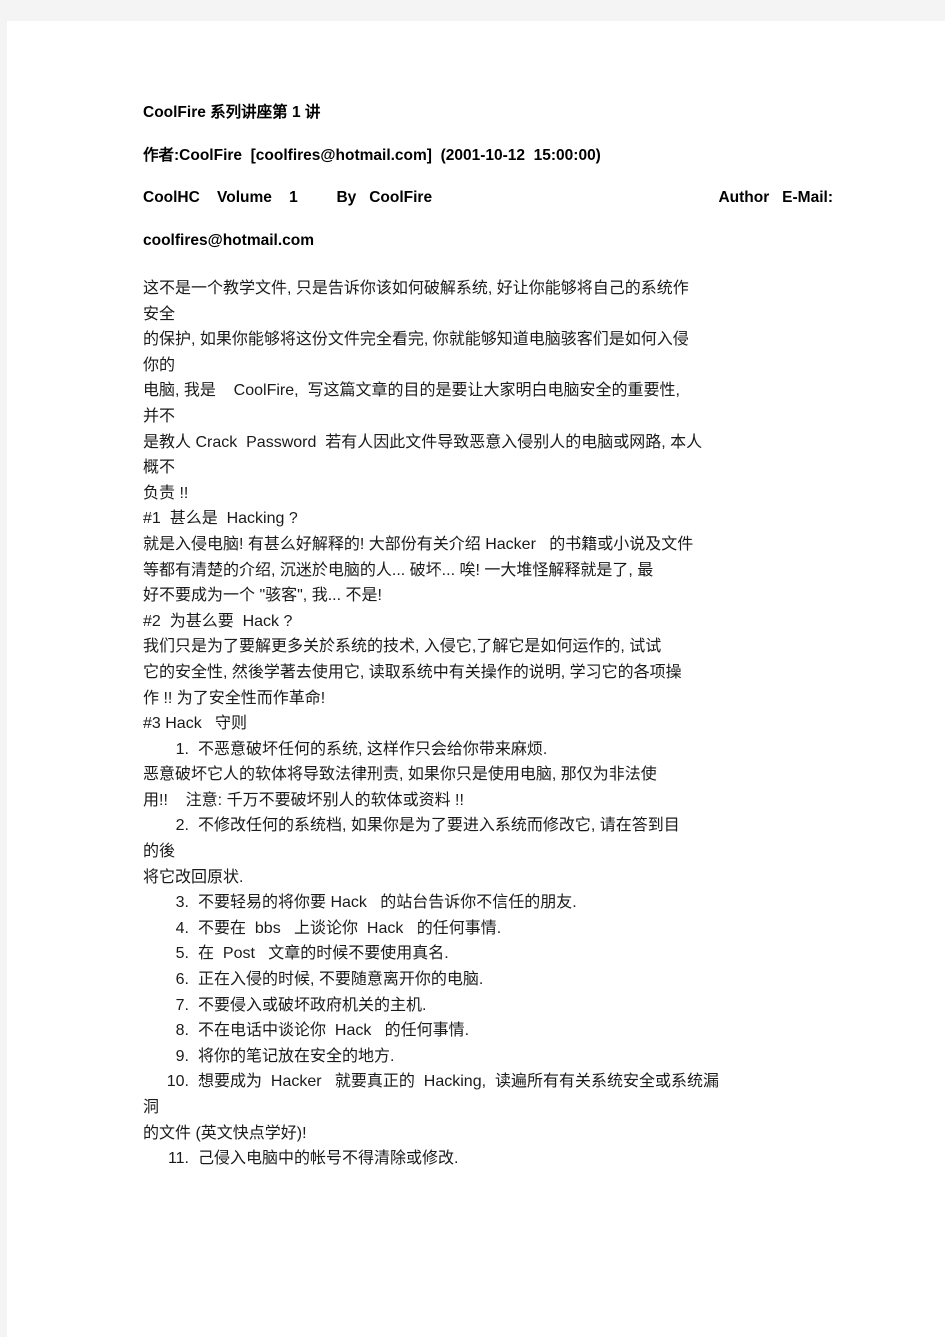 This screenshot has width=945, height=1337. I want to click on section-2-line: 作 !! 为了安全性而作革命!, so click(234, 698).